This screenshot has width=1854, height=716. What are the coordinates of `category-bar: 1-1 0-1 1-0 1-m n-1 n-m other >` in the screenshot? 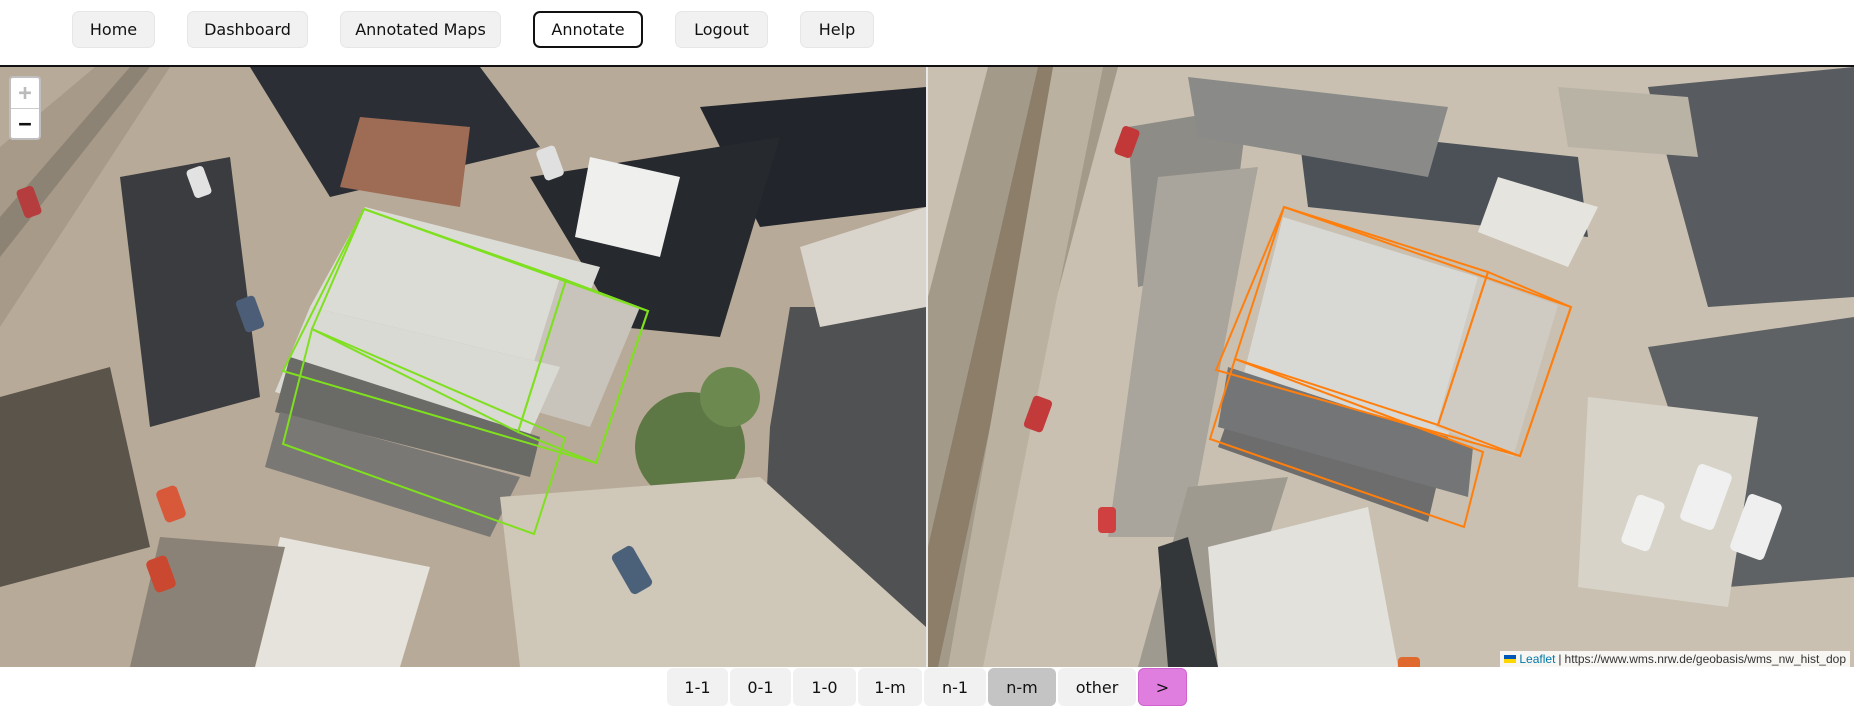 It's located at (927, 691).